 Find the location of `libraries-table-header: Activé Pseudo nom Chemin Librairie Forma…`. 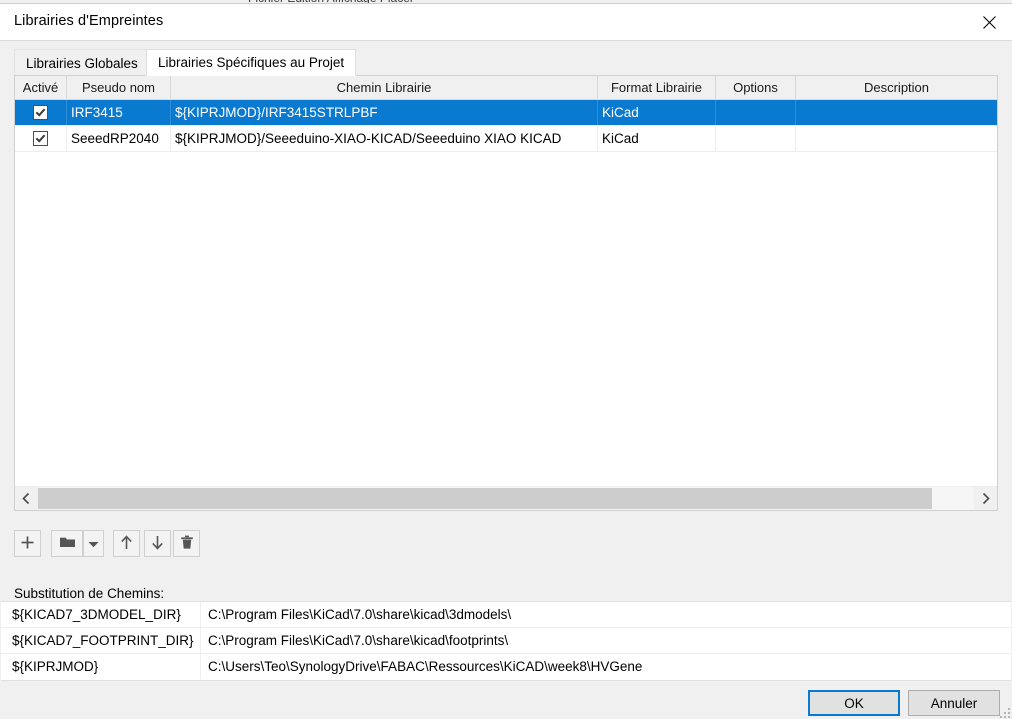

libraries-table-header: Activé Pseudo nom Chemin Librairie Forma… is located at coordinates (506, 88).